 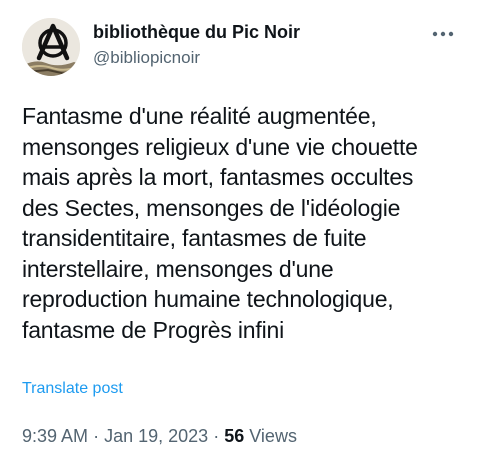 I want to click on views-label: Views, so click(x=273, y=436).